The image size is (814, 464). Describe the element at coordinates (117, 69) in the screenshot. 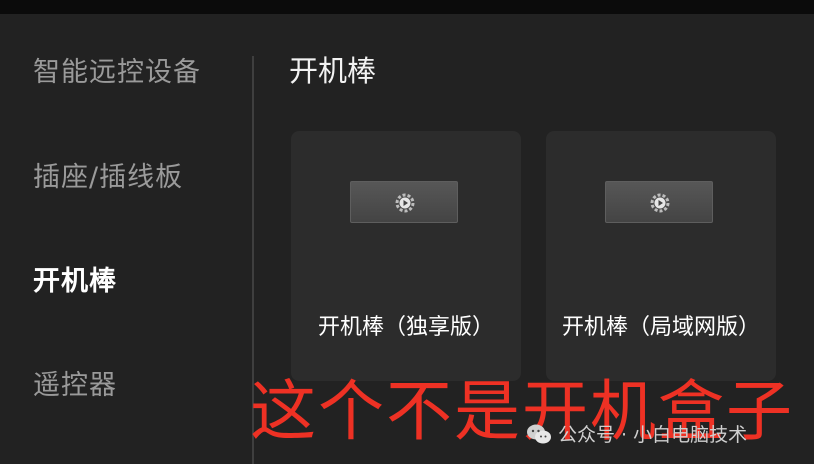

I see `sidebar-item-smart-remote-devices: 智能远控设备` at that location.